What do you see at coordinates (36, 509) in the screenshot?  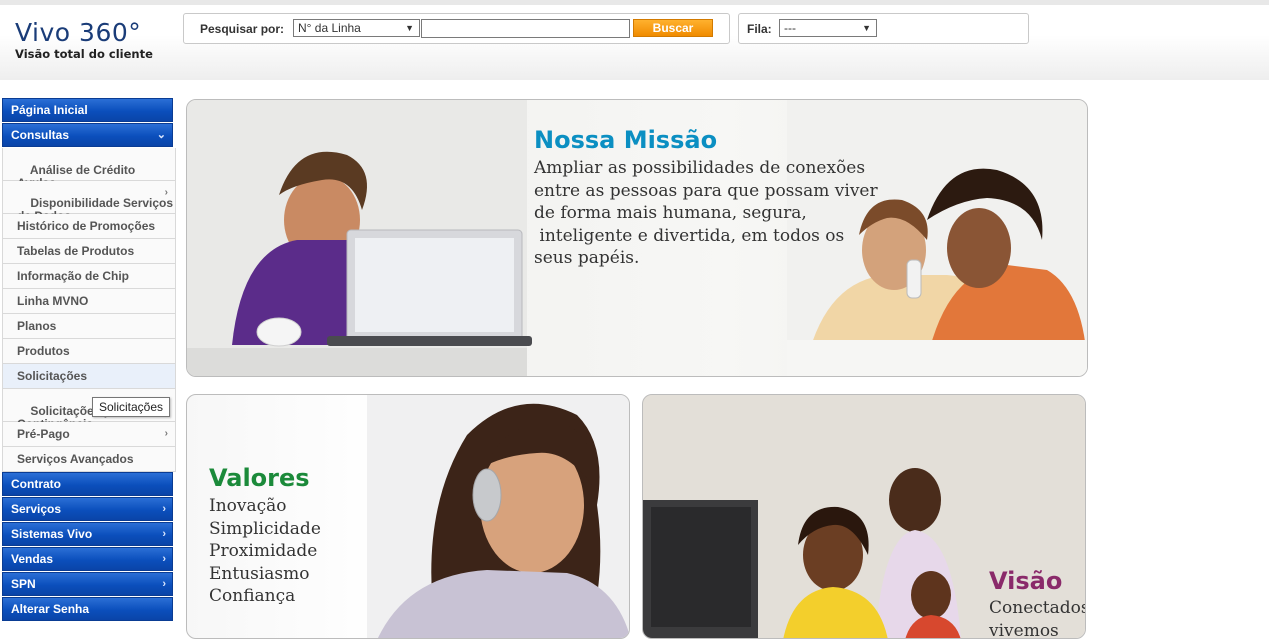 I see `nav-label: Serviços` at bounding box center [36, 509].